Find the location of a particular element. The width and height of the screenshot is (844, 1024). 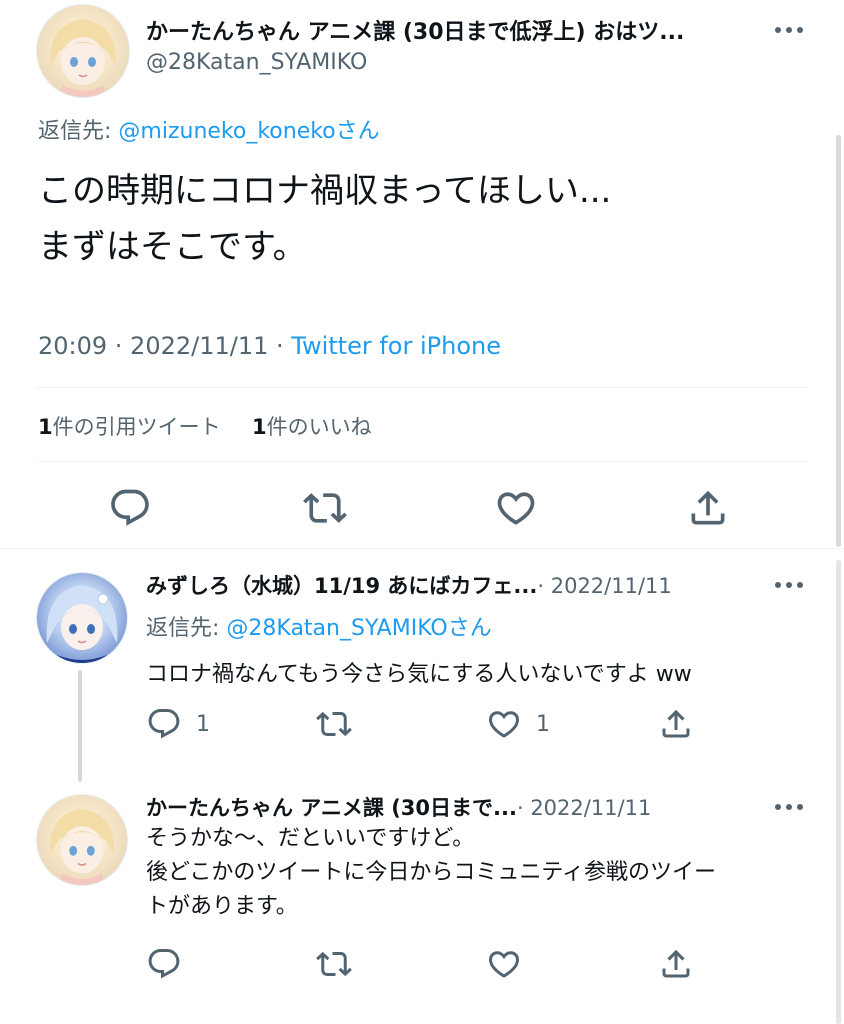

reply-button: 1 is located at coordinates (178, 724).